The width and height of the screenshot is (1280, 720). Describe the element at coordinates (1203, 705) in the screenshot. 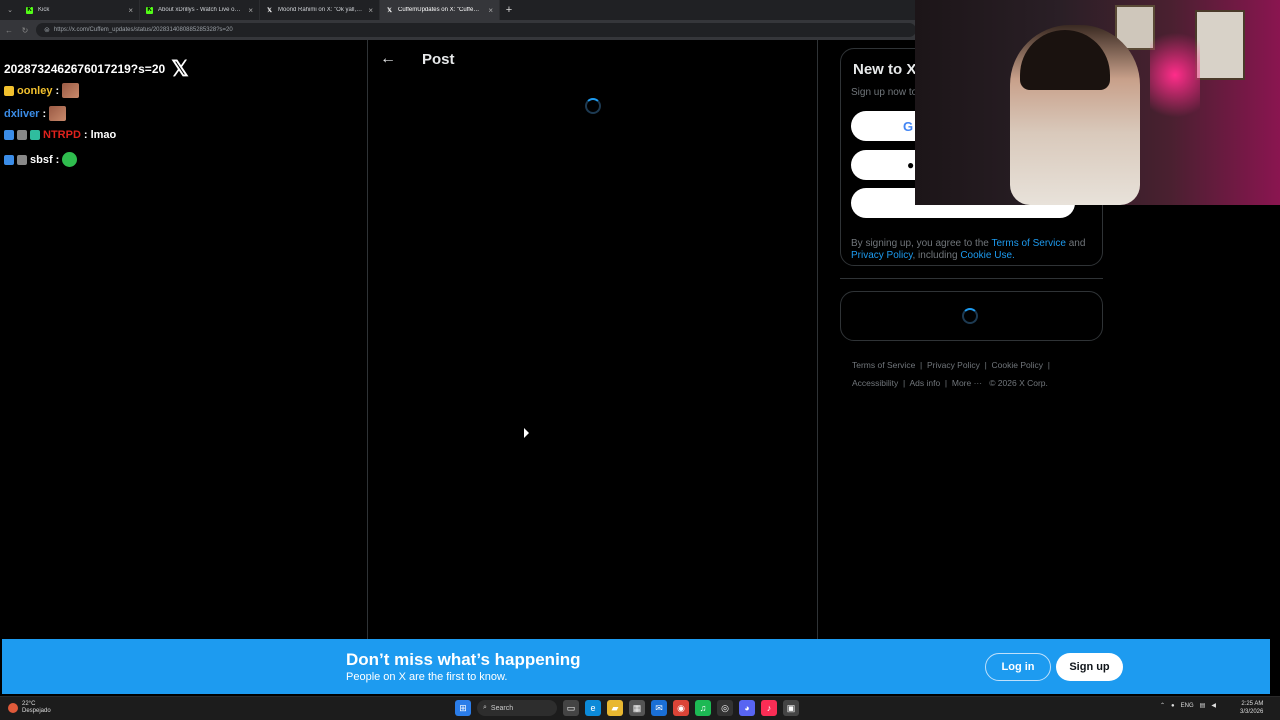

I see `network-icon: ▤` at that location.